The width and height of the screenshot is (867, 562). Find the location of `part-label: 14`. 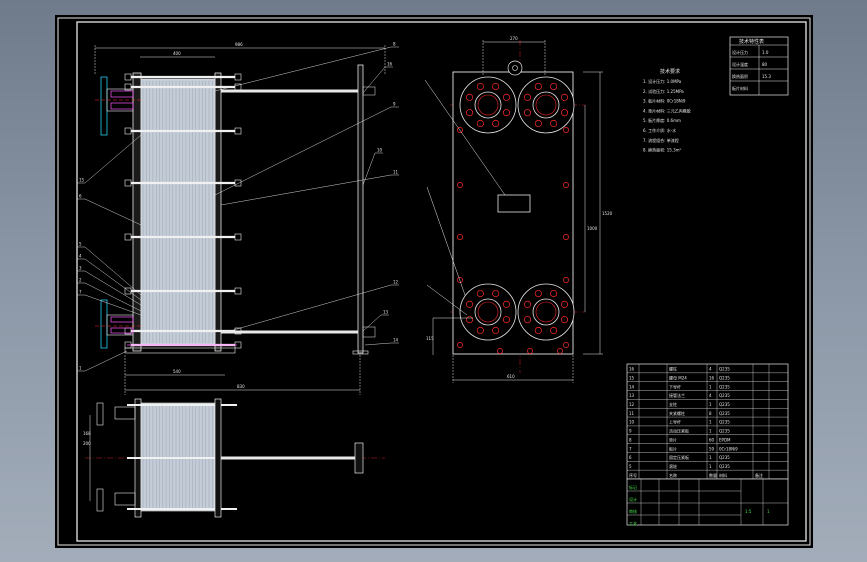

part-label: 14 is located at coordinates (396, 340).